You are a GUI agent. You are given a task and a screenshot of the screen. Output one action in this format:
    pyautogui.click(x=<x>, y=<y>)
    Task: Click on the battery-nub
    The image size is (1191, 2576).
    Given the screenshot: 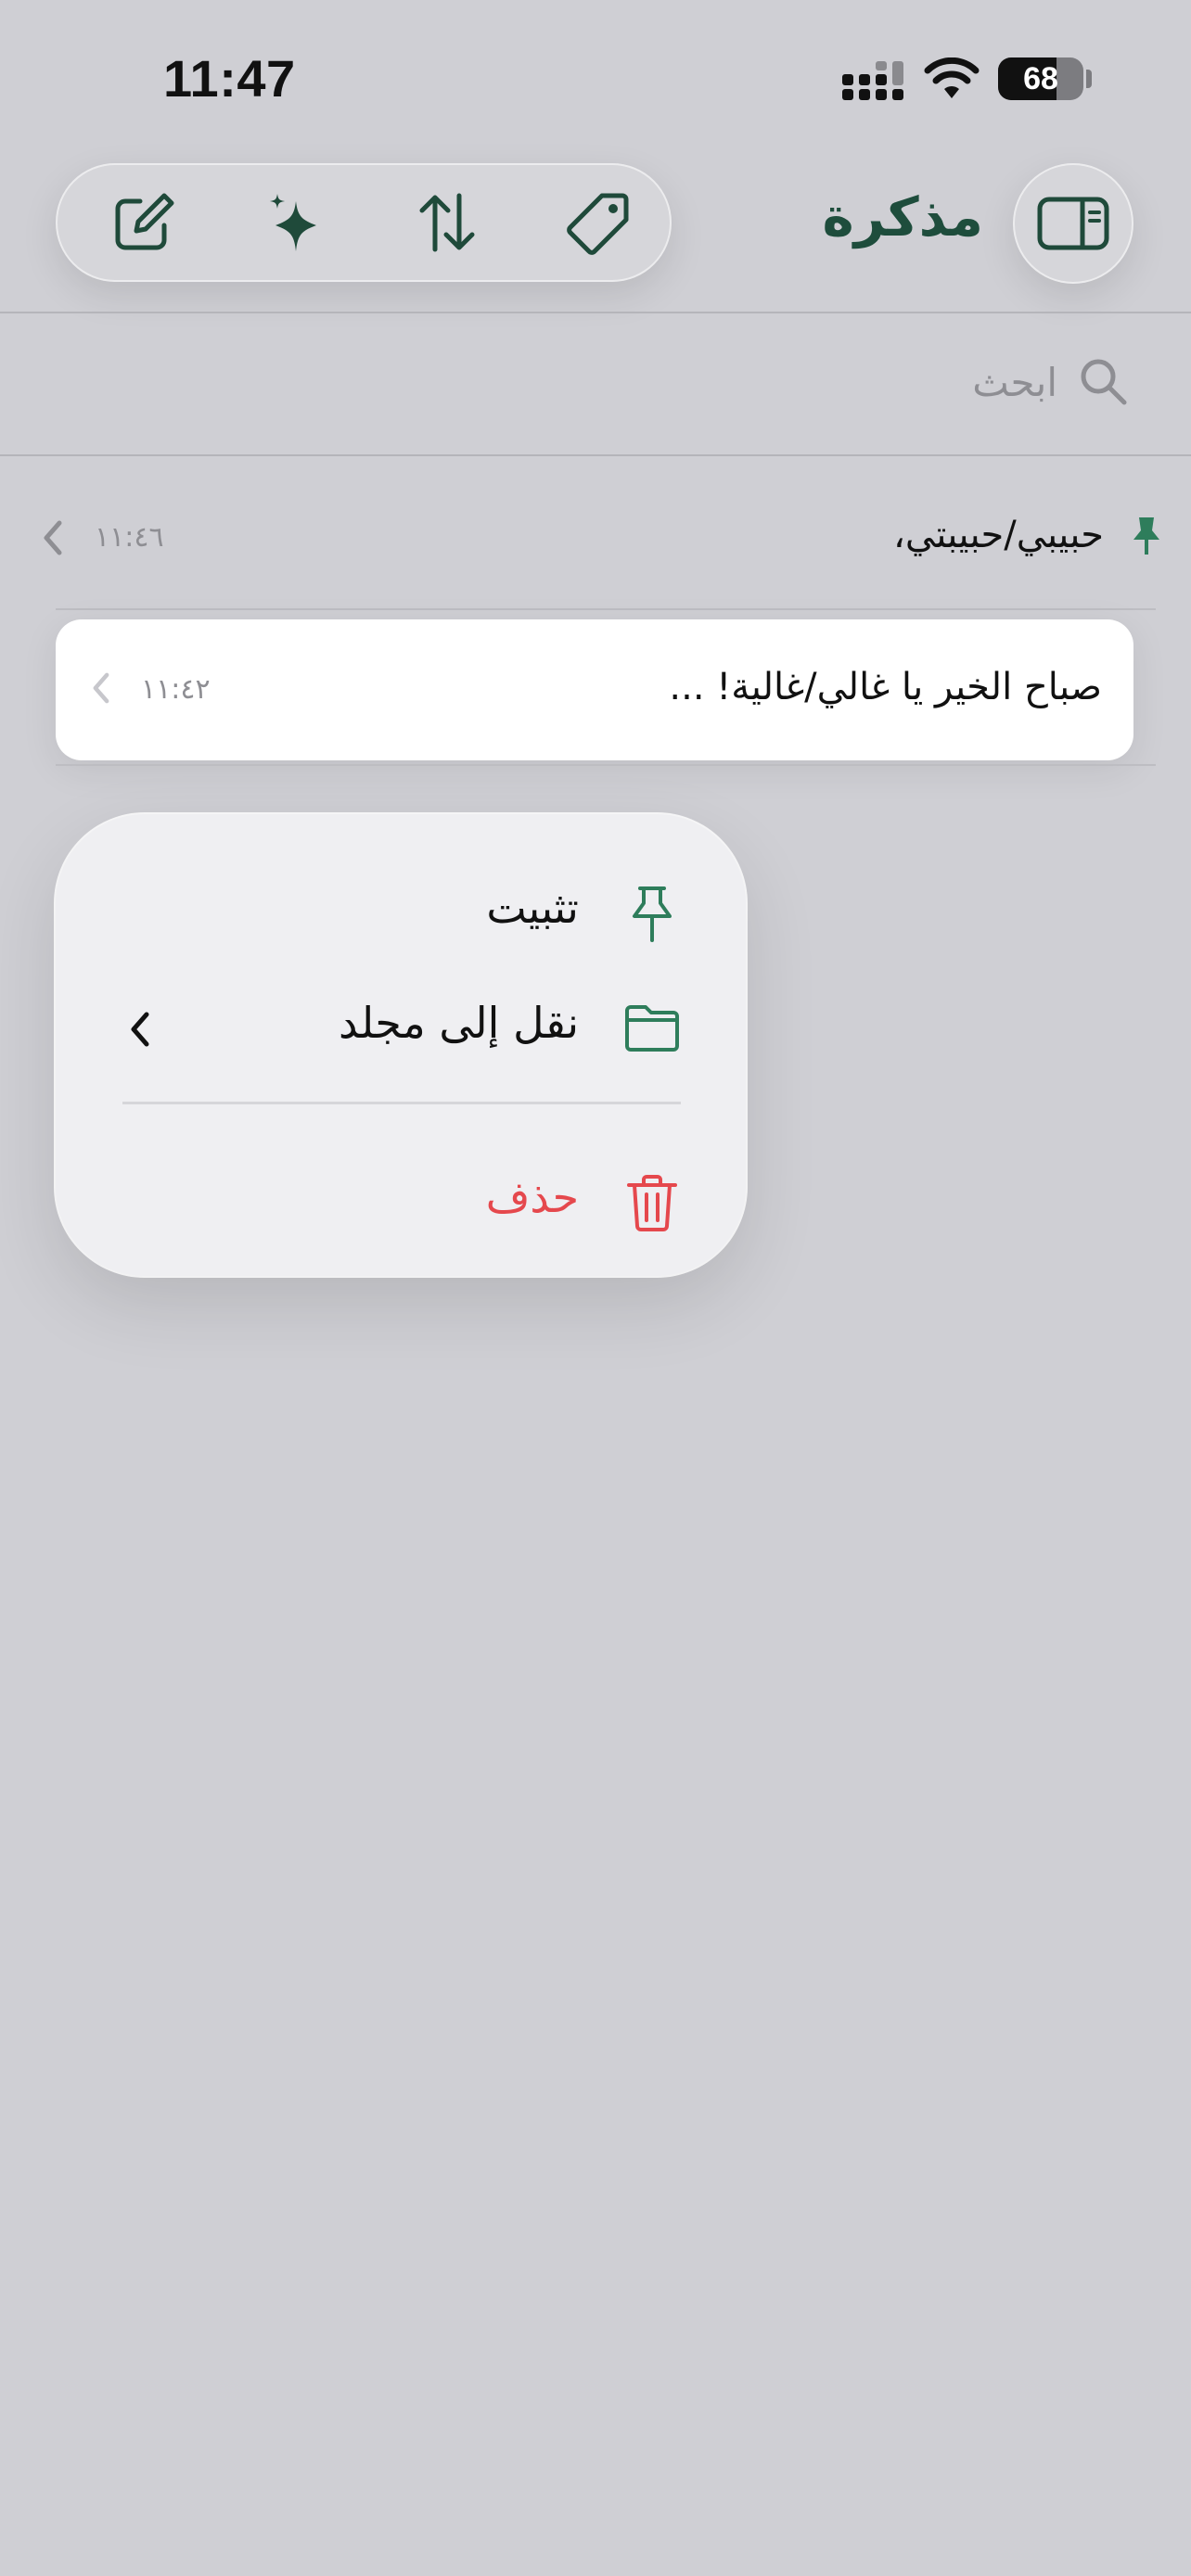 What is the action you would take?
    pyautogui.click(x=1089, y=79)
    